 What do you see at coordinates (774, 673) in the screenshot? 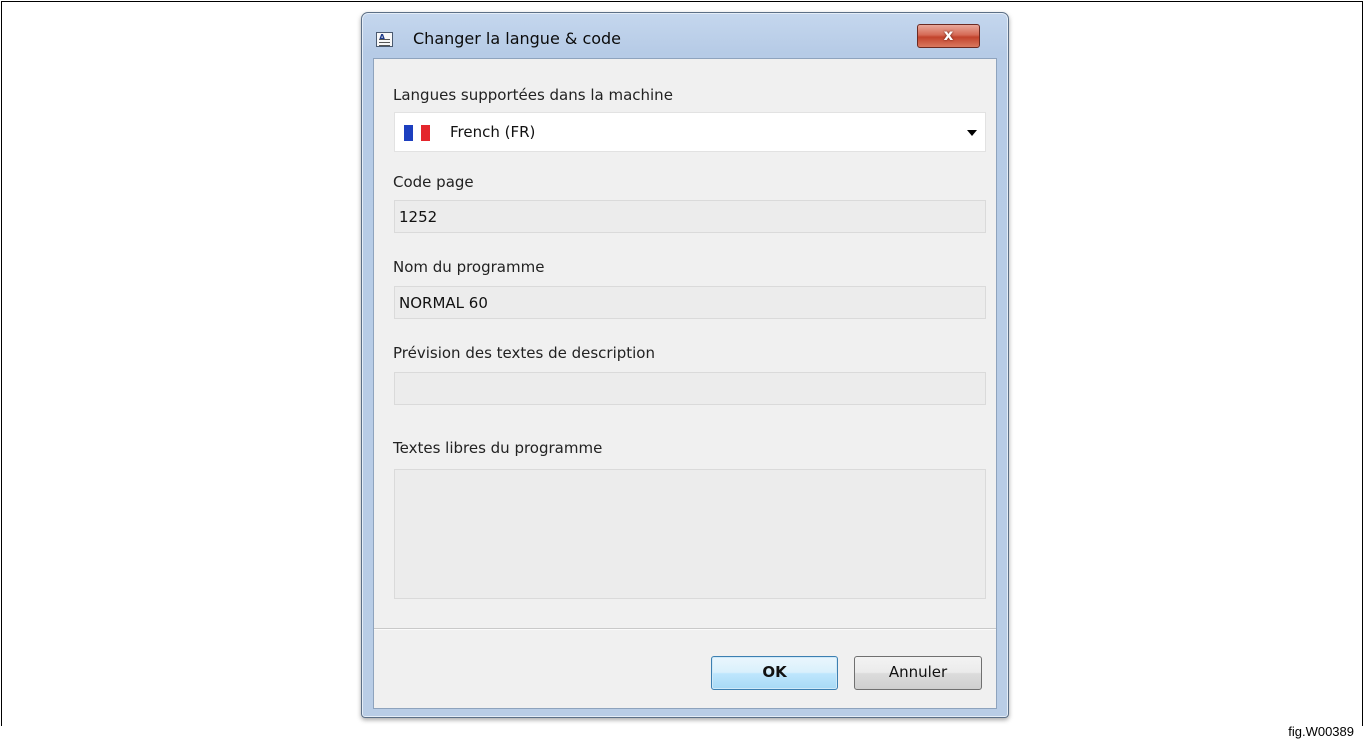
I see `ok-button: OK` at bounding box center [774, 673].